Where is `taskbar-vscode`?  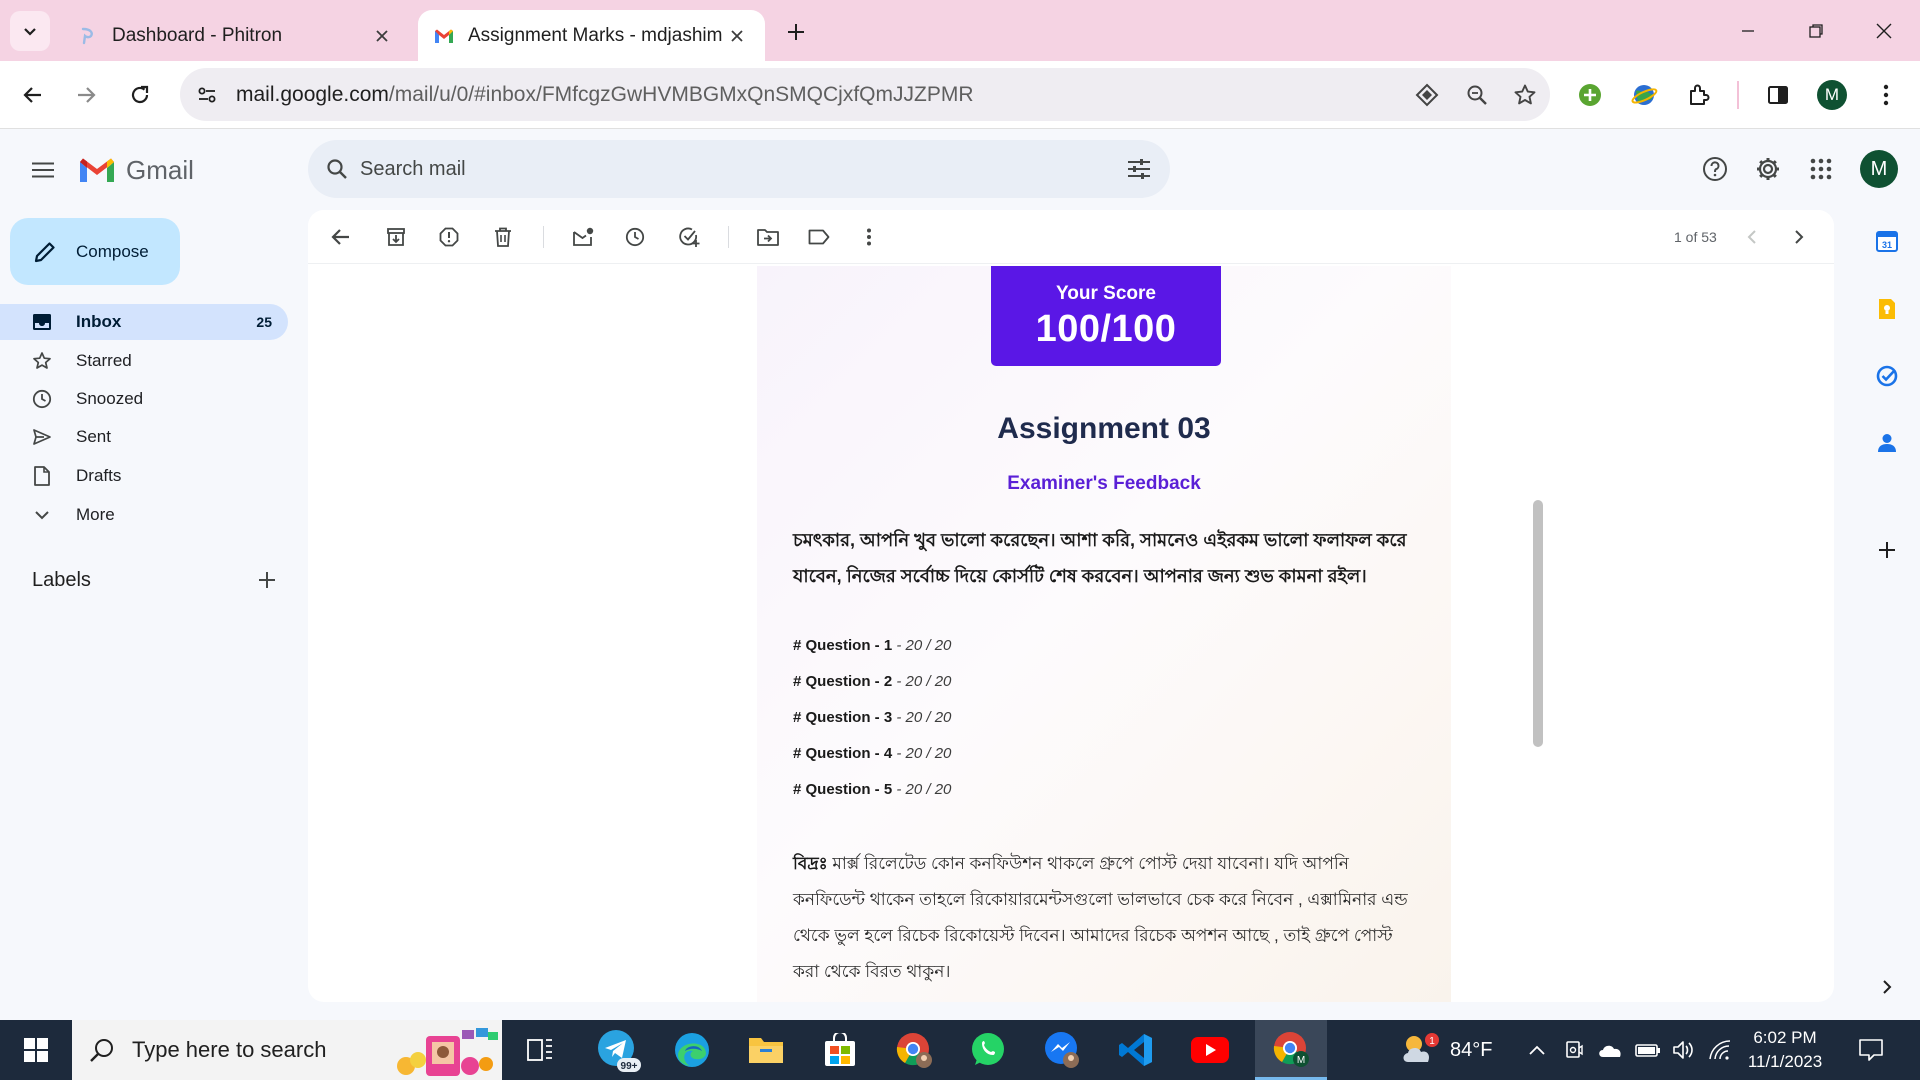 taskbar-vscode is located at coordinates (1136, 1050).